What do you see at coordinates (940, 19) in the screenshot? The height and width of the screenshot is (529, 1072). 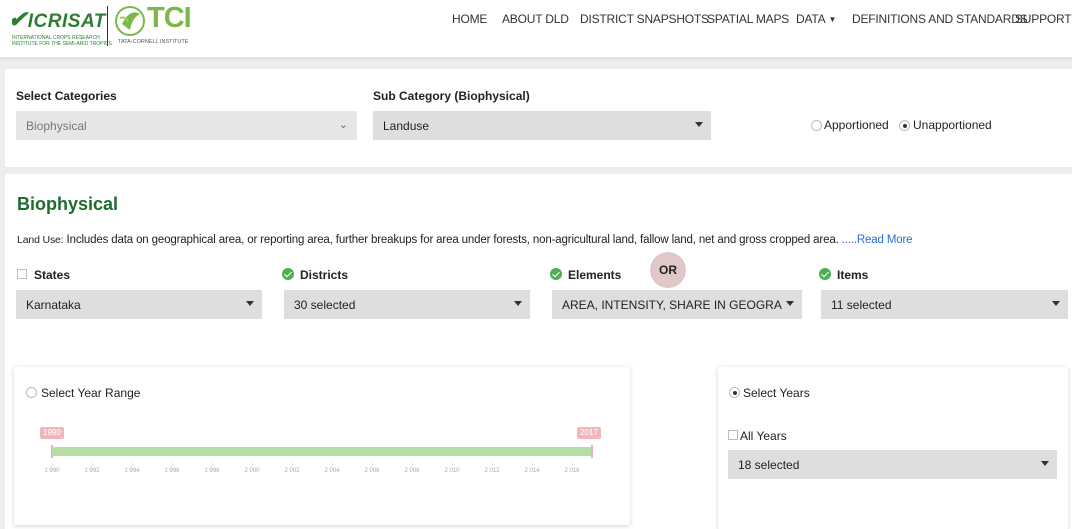 I see `nav-definitions-and-standards: DEFINITIONS AND STANDARDS` at bounding box center [940, 19].